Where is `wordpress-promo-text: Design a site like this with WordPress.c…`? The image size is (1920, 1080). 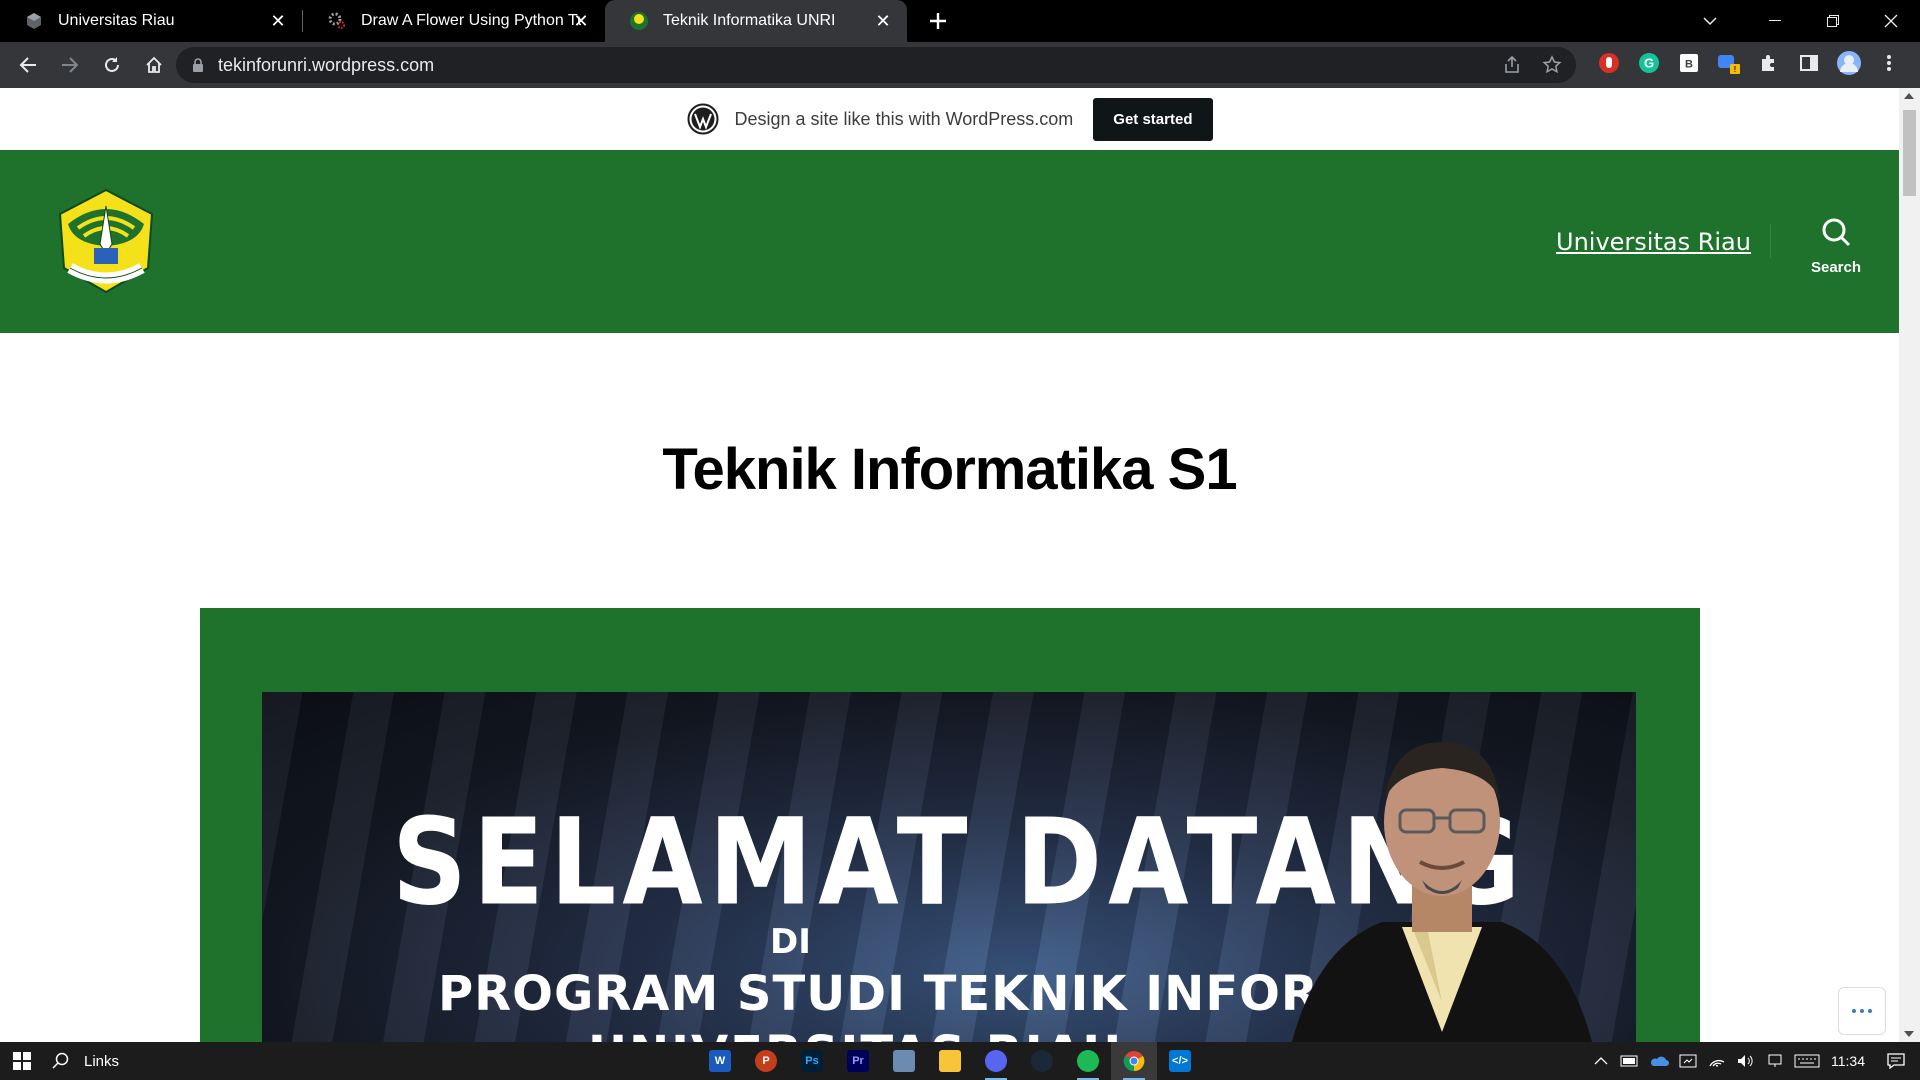
wordpress-promo-text: Design a site like this with WordPress.c… is located at coordinates (904, 118).